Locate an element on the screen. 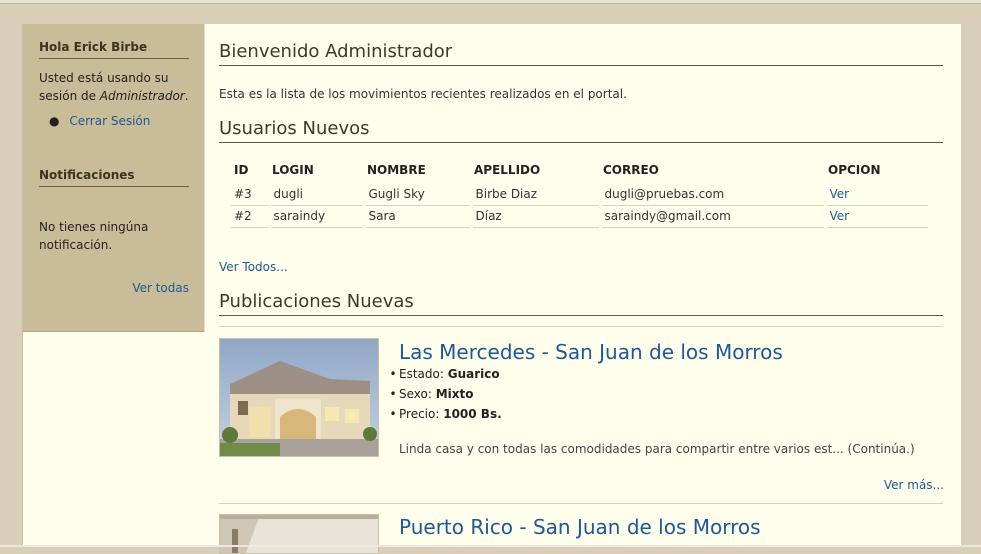 The image size is (981, 554). user-nombre: Sara is located at coordinates (416, 216).